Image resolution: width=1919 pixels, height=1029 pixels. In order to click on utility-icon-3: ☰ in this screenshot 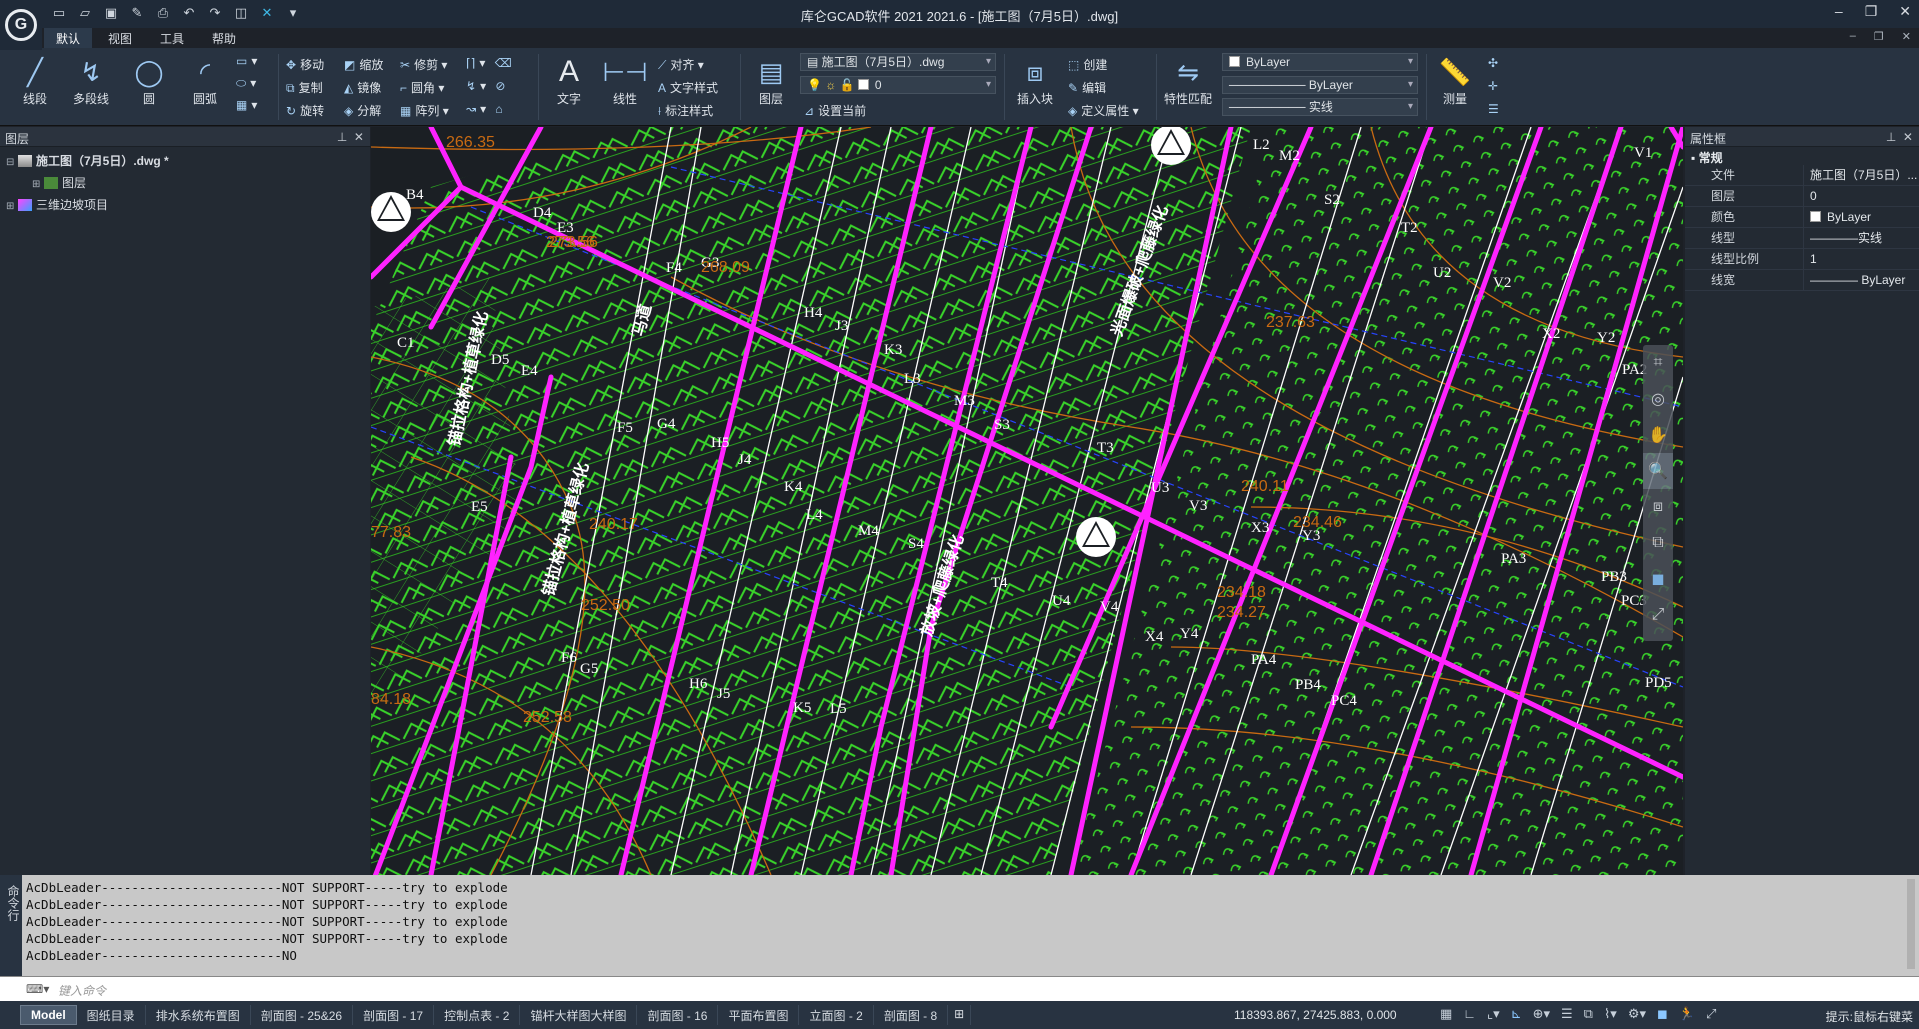, I will do `click(1495, 109)`.